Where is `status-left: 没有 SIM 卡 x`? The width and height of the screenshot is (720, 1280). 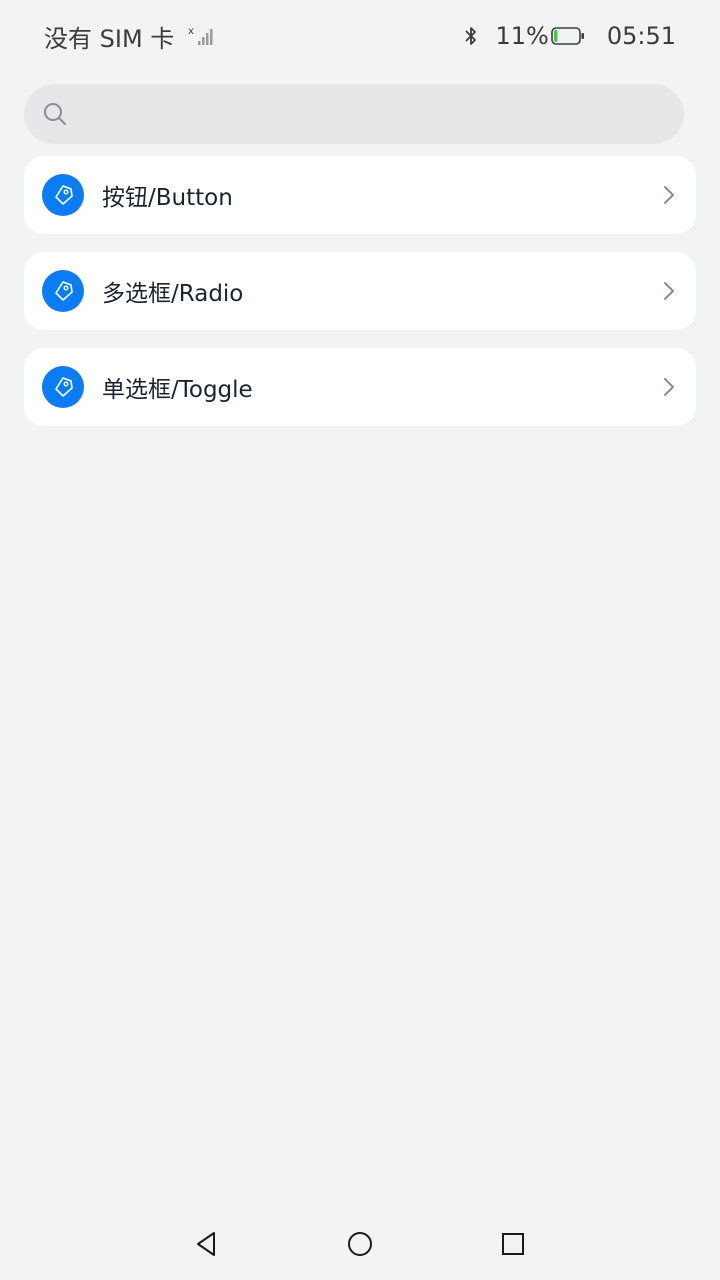
status-left: 没有 SIM 卡 x is located at coordinates (130, 36).